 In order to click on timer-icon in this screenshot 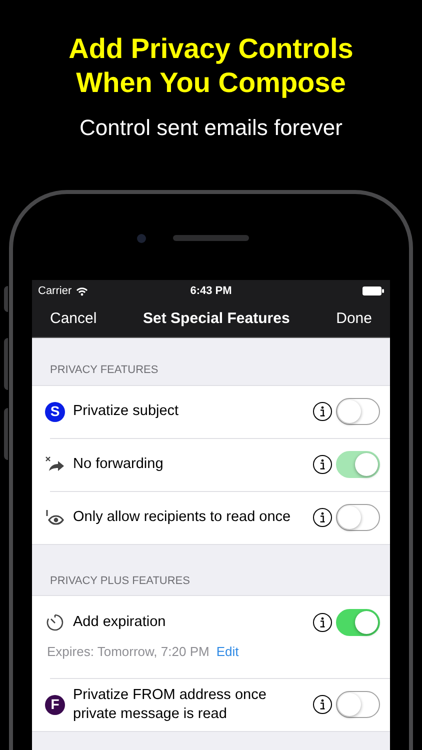, I will do `click(55, 622)`.